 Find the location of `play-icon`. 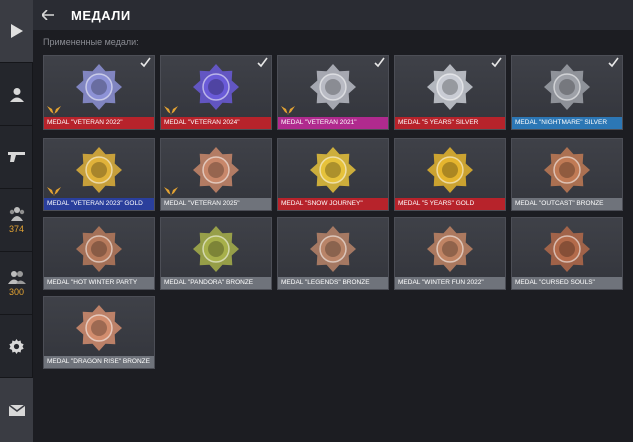

play-icon is located at coordinates (16, 31).